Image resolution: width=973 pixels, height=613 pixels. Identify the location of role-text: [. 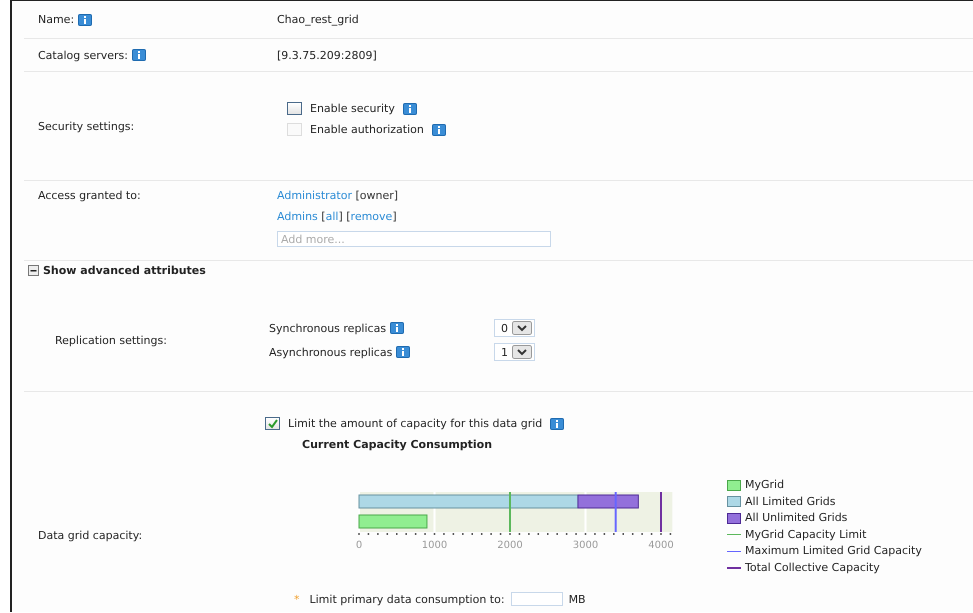
(323, 216).